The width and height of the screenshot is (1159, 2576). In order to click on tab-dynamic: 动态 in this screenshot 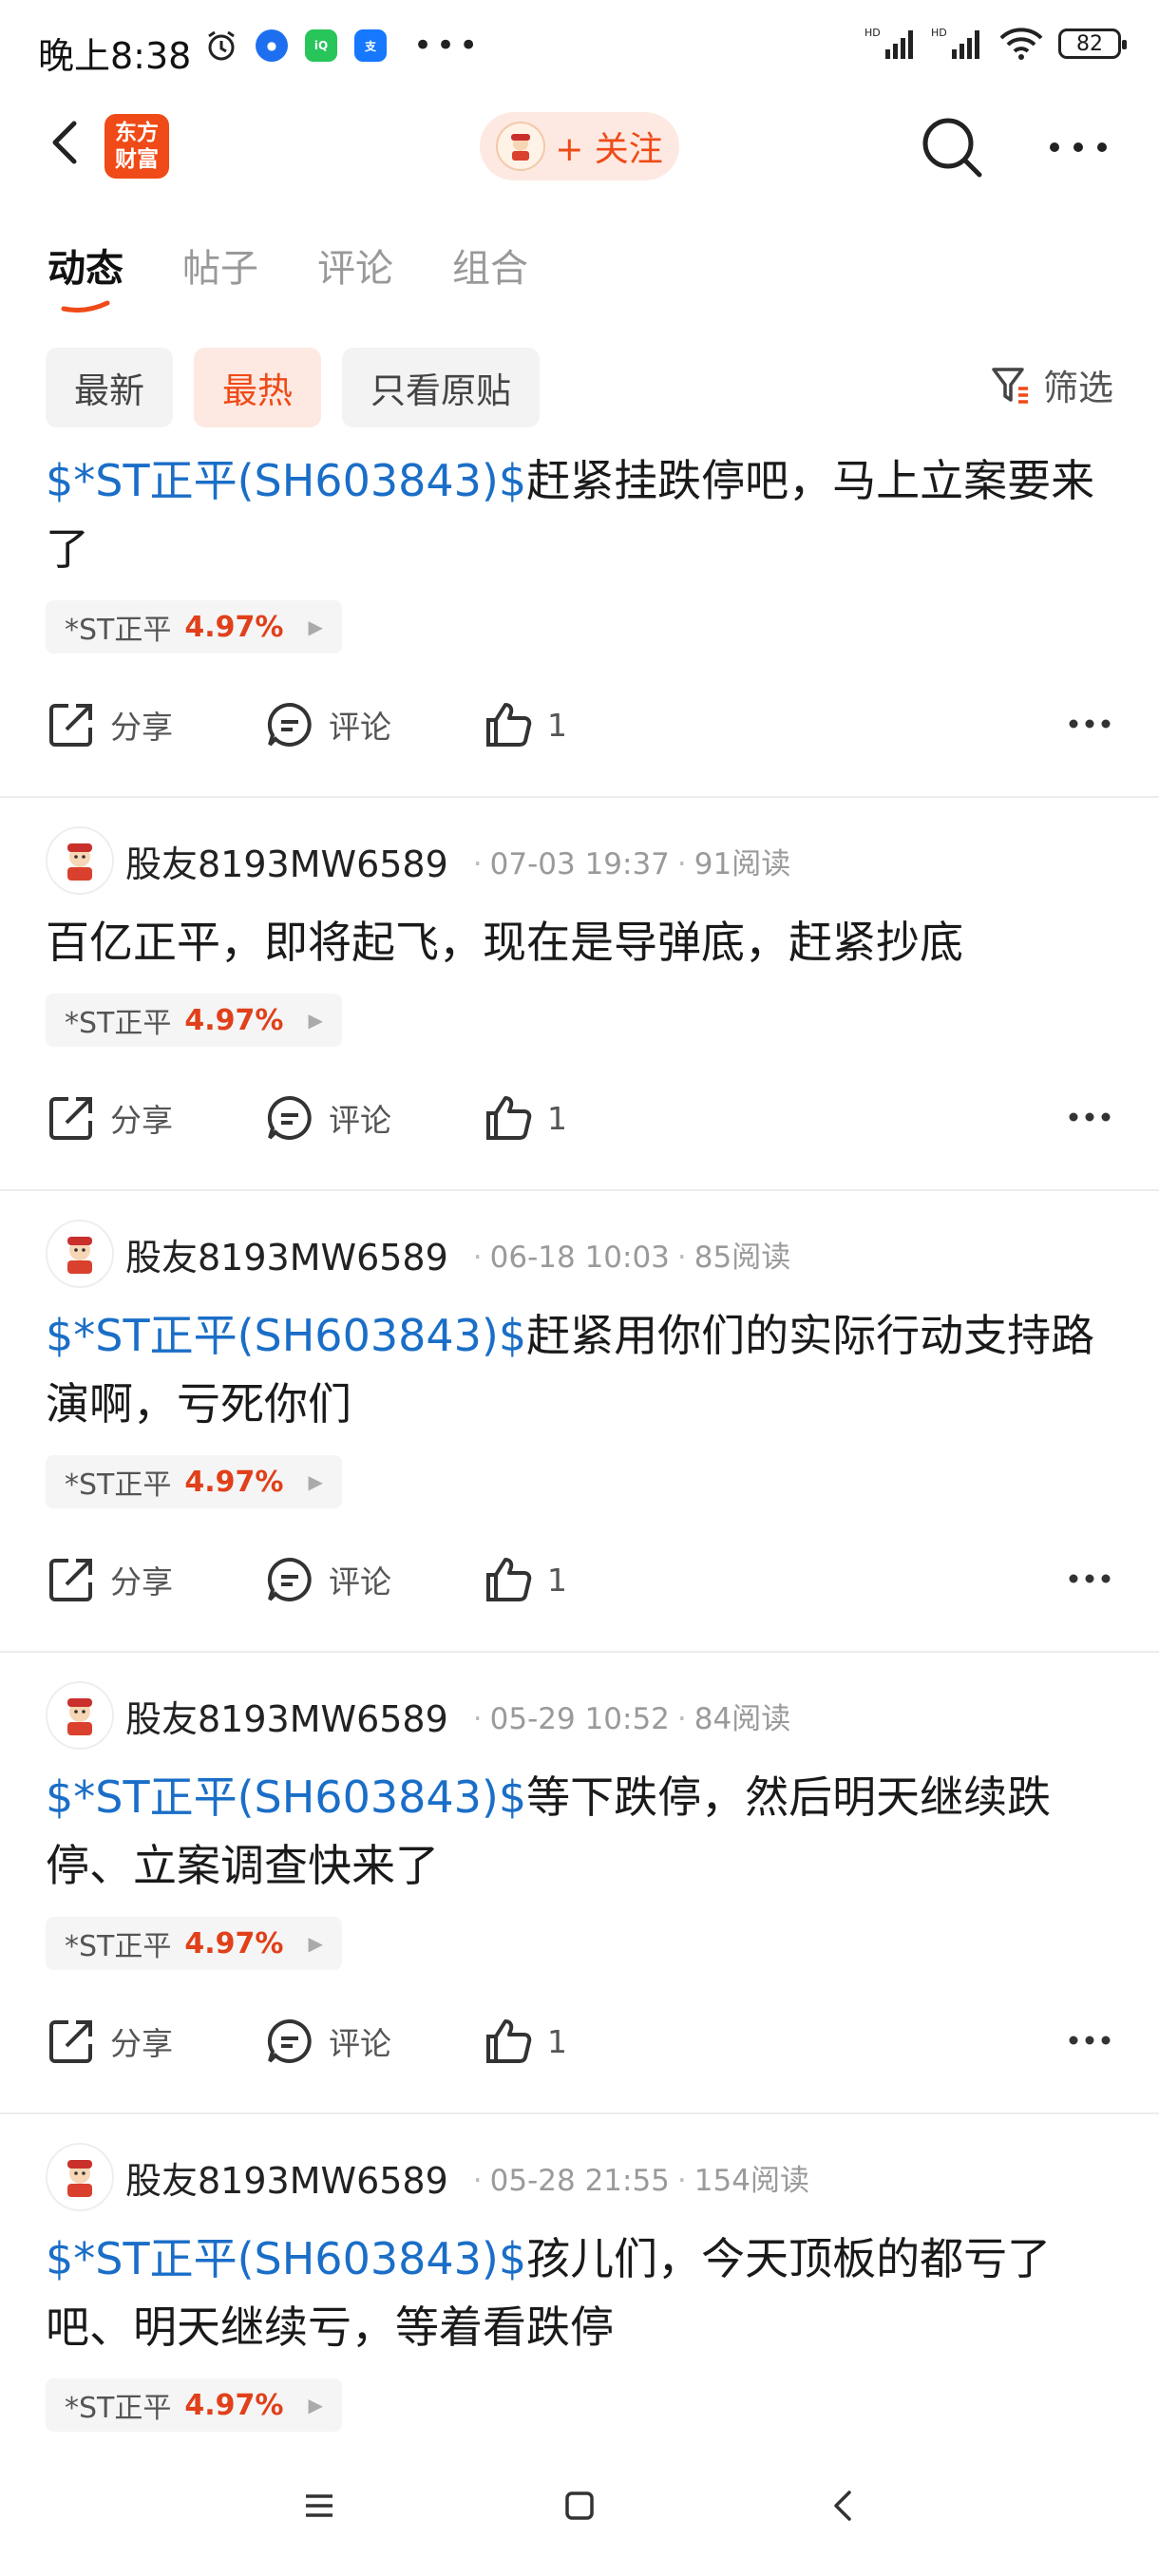, I will do `click(86, 275)`.